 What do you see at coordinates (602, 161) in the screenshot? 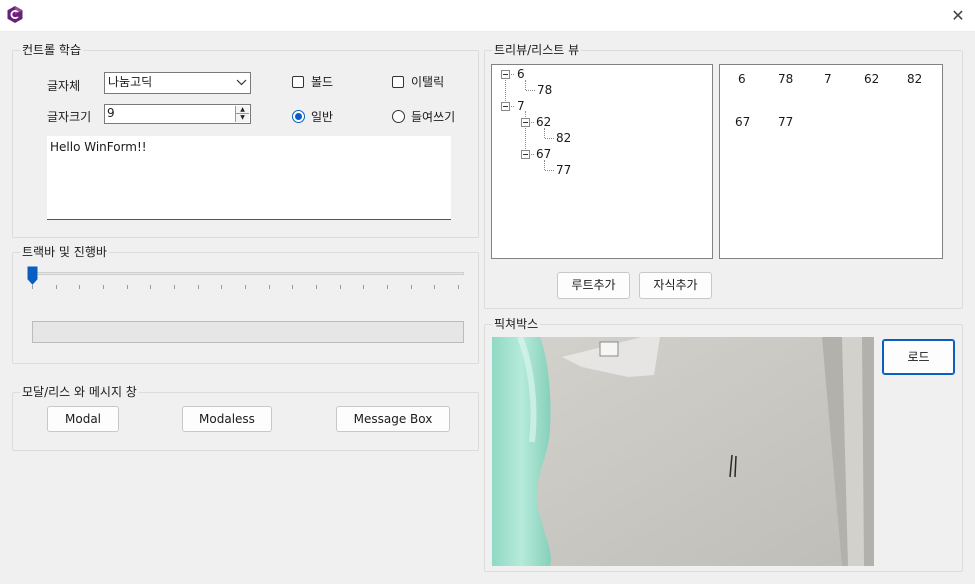
I see `tree-view: 6 78 7 62 82 67 77` at bounding box center [602, 161].